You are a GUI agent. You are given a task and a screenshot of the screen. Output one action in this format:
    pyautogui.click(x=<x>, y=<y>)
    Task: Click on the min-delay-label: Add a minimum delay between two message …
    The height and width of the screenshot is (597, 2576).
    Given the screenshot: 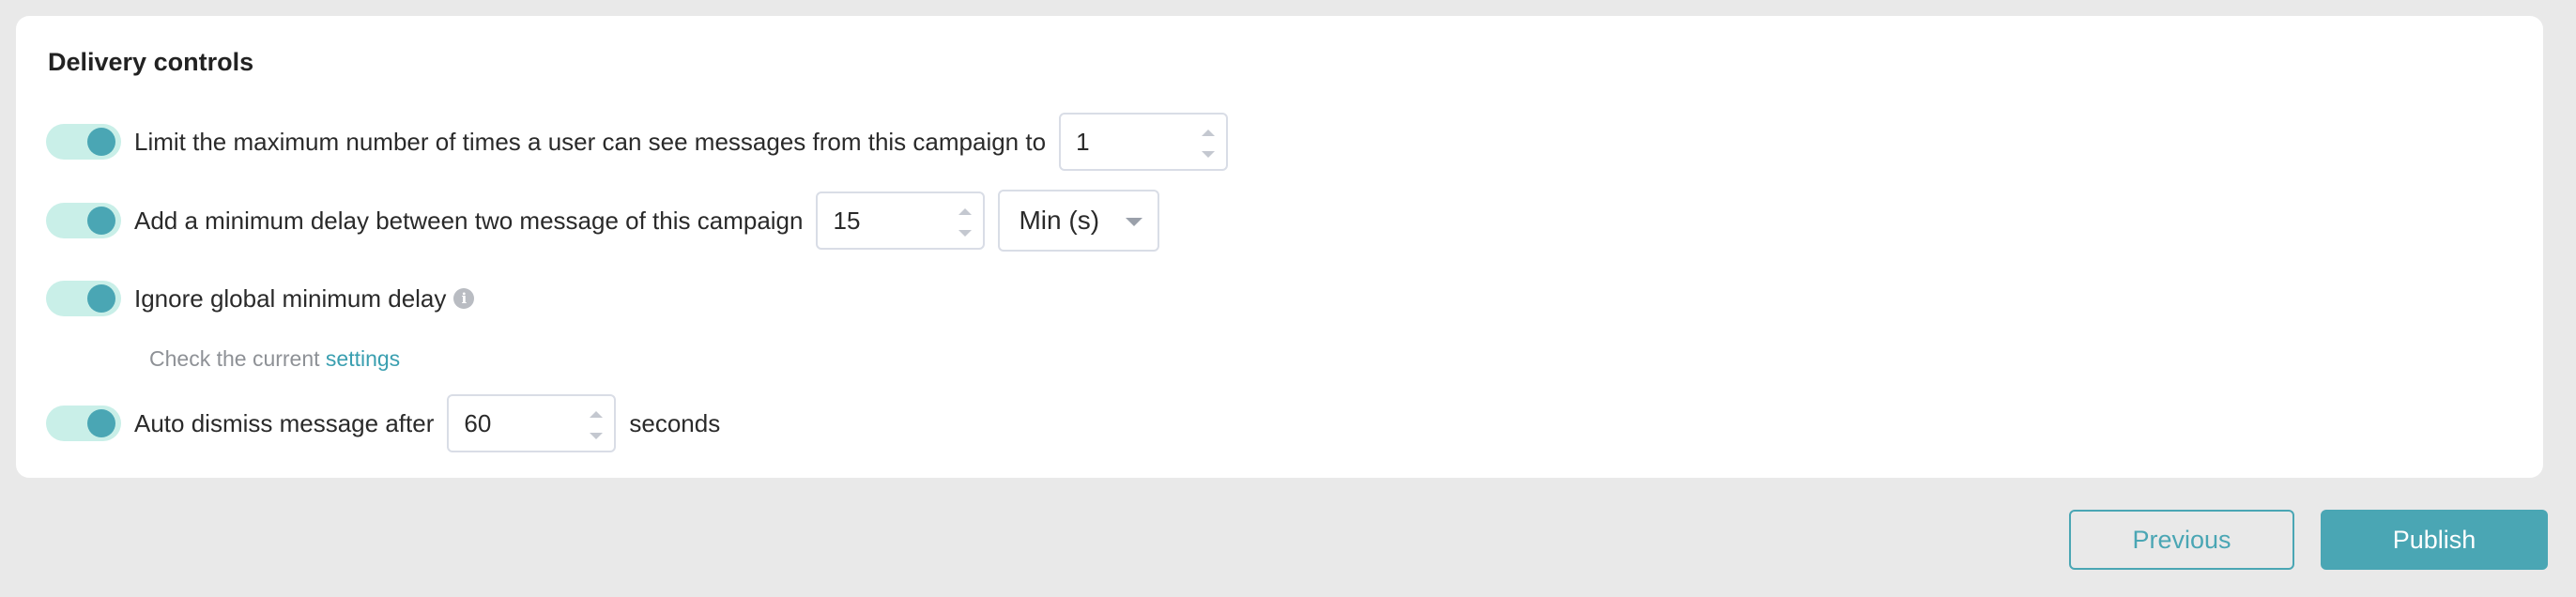 What is the action you would take?
    pyautogui.click(x=469, y=220)
    